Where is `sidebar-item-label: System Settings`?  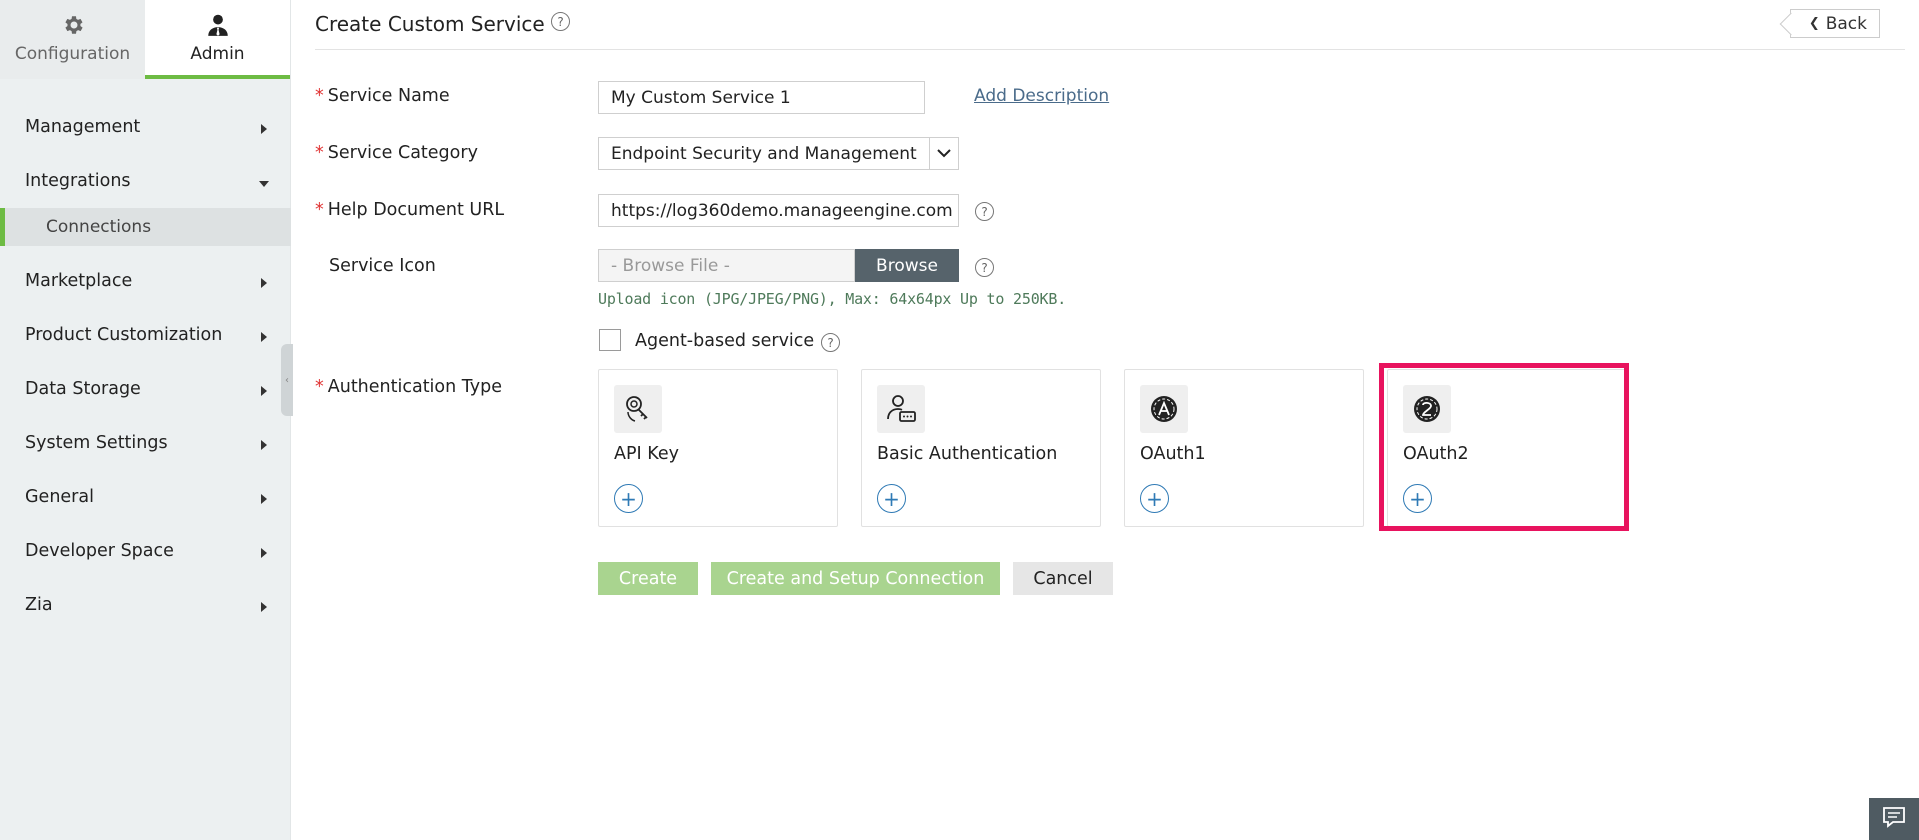 sidebar-item-label: System Settings is located at coordinates (96, 443).